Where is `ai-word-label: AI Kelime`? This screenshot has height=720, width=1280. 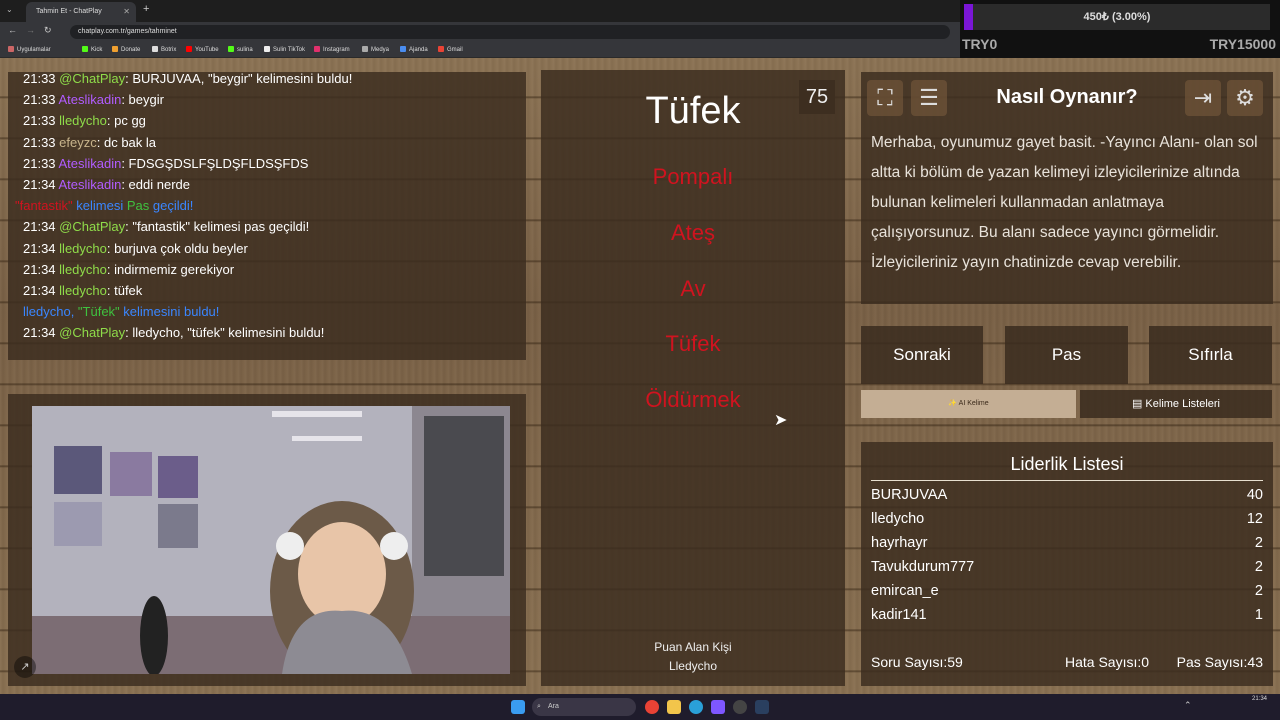 ai-word-label: AI Kelime is located at coordinates (973, 403).